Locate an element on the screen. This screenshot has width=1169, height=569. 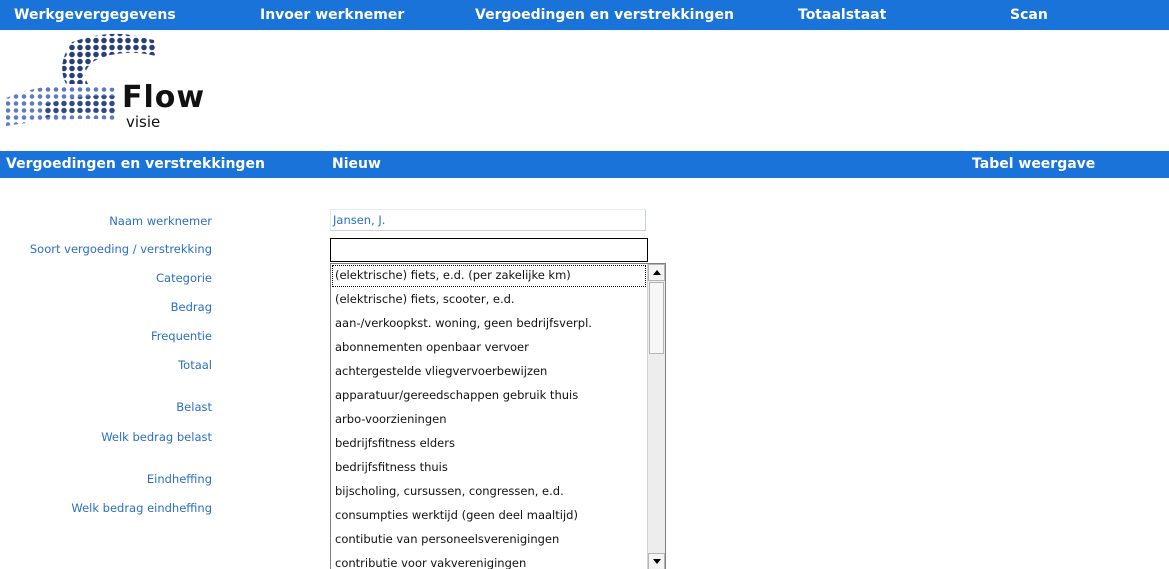
arrow-down-icon is located at coordinates (657, 561).